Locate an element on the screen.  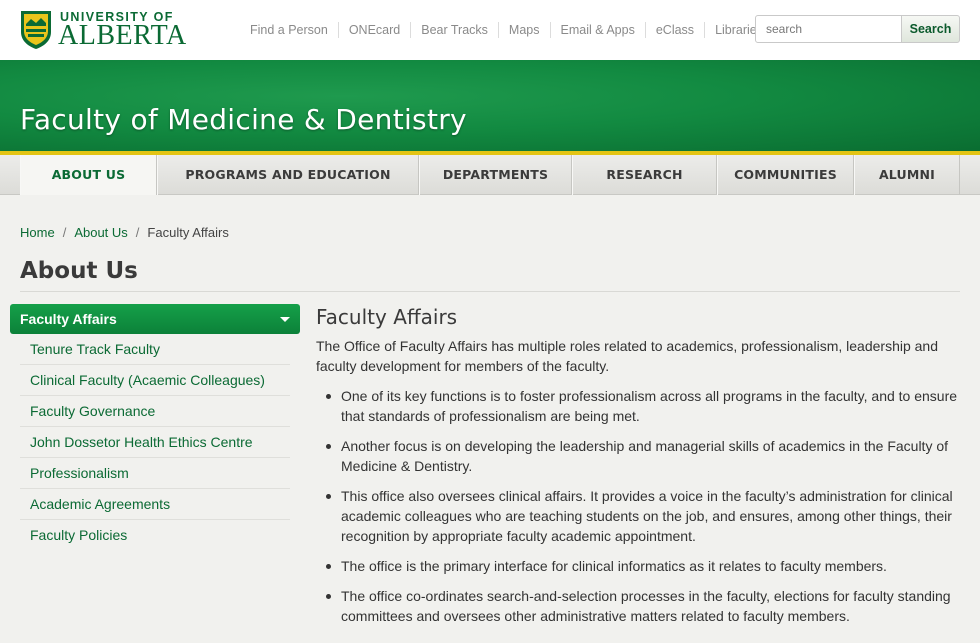
sidebar-item-health-ethics-centre: John Dossetor Health Ethics Centre is located at coordinates (155, 442).